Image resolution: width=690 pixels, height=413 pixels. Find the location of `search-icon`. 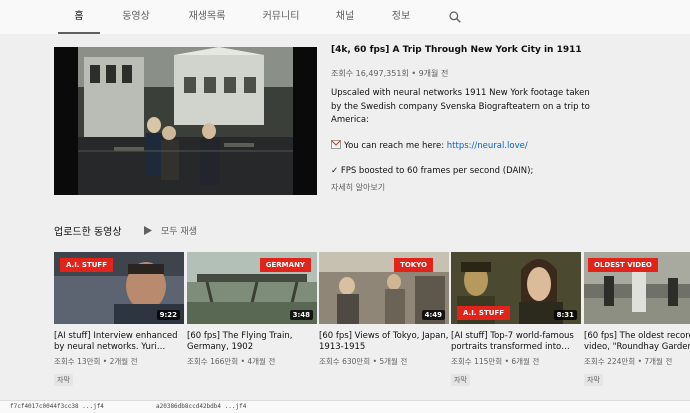

search-icon is located at coordinates (455, 17).